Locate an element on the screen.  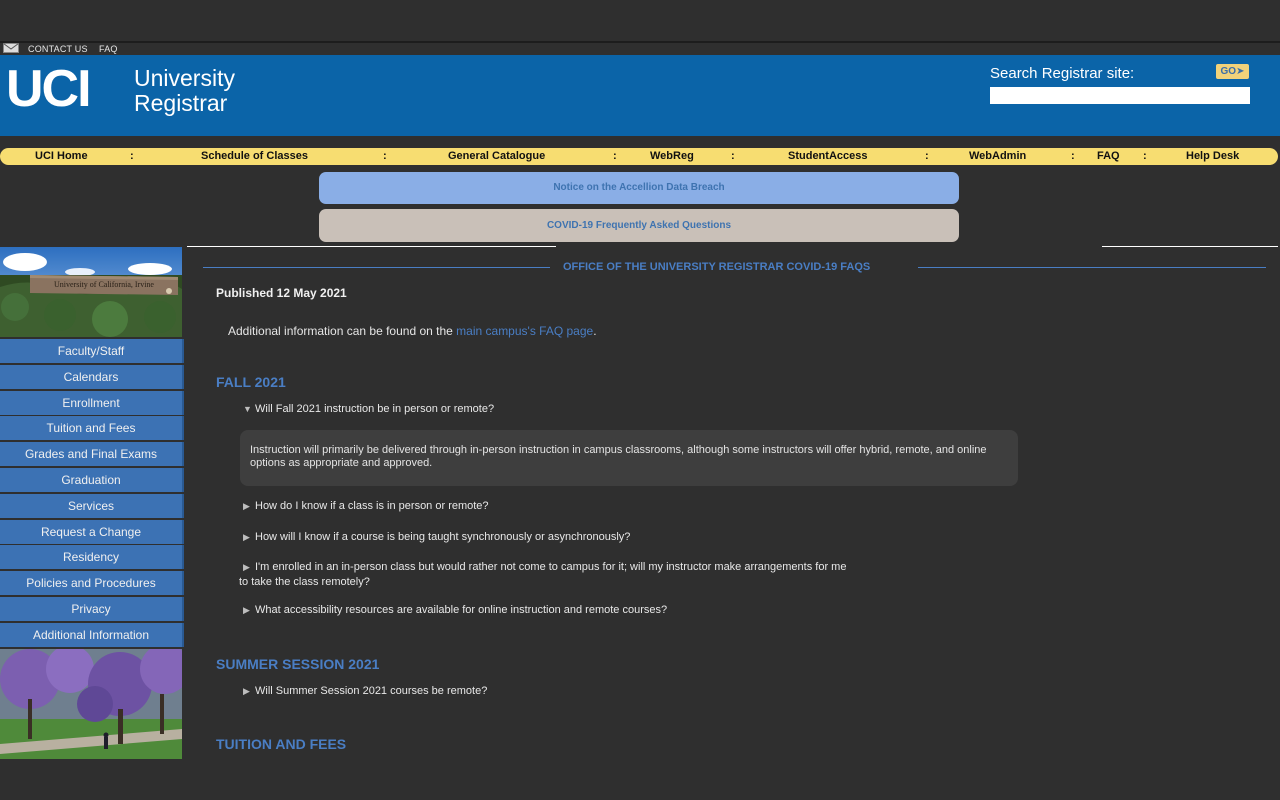
sidebar-item-tuition-and-fees: Tuition and Fees is located at coordinates (92, 428).